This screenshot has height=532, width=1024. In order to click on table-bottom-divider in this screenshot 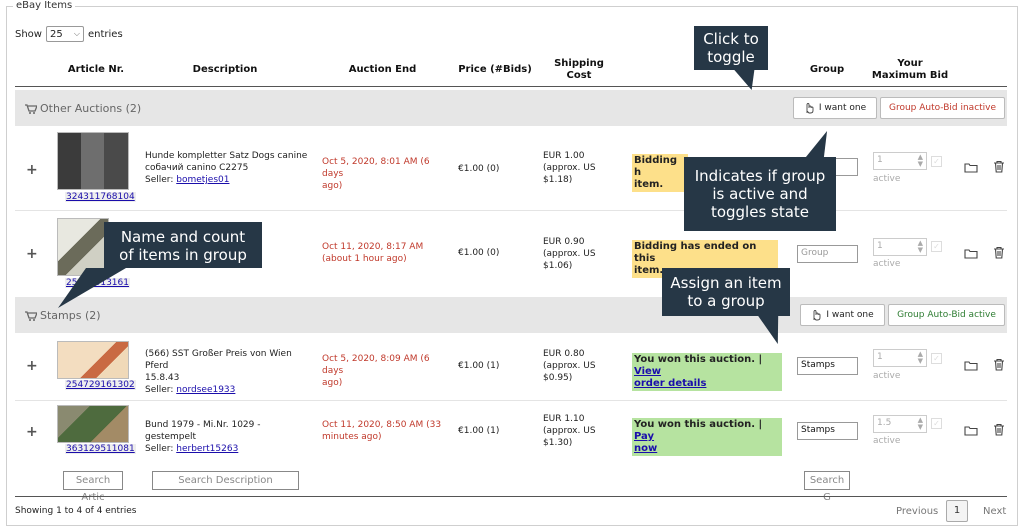, I will do `click(511, 496)`.